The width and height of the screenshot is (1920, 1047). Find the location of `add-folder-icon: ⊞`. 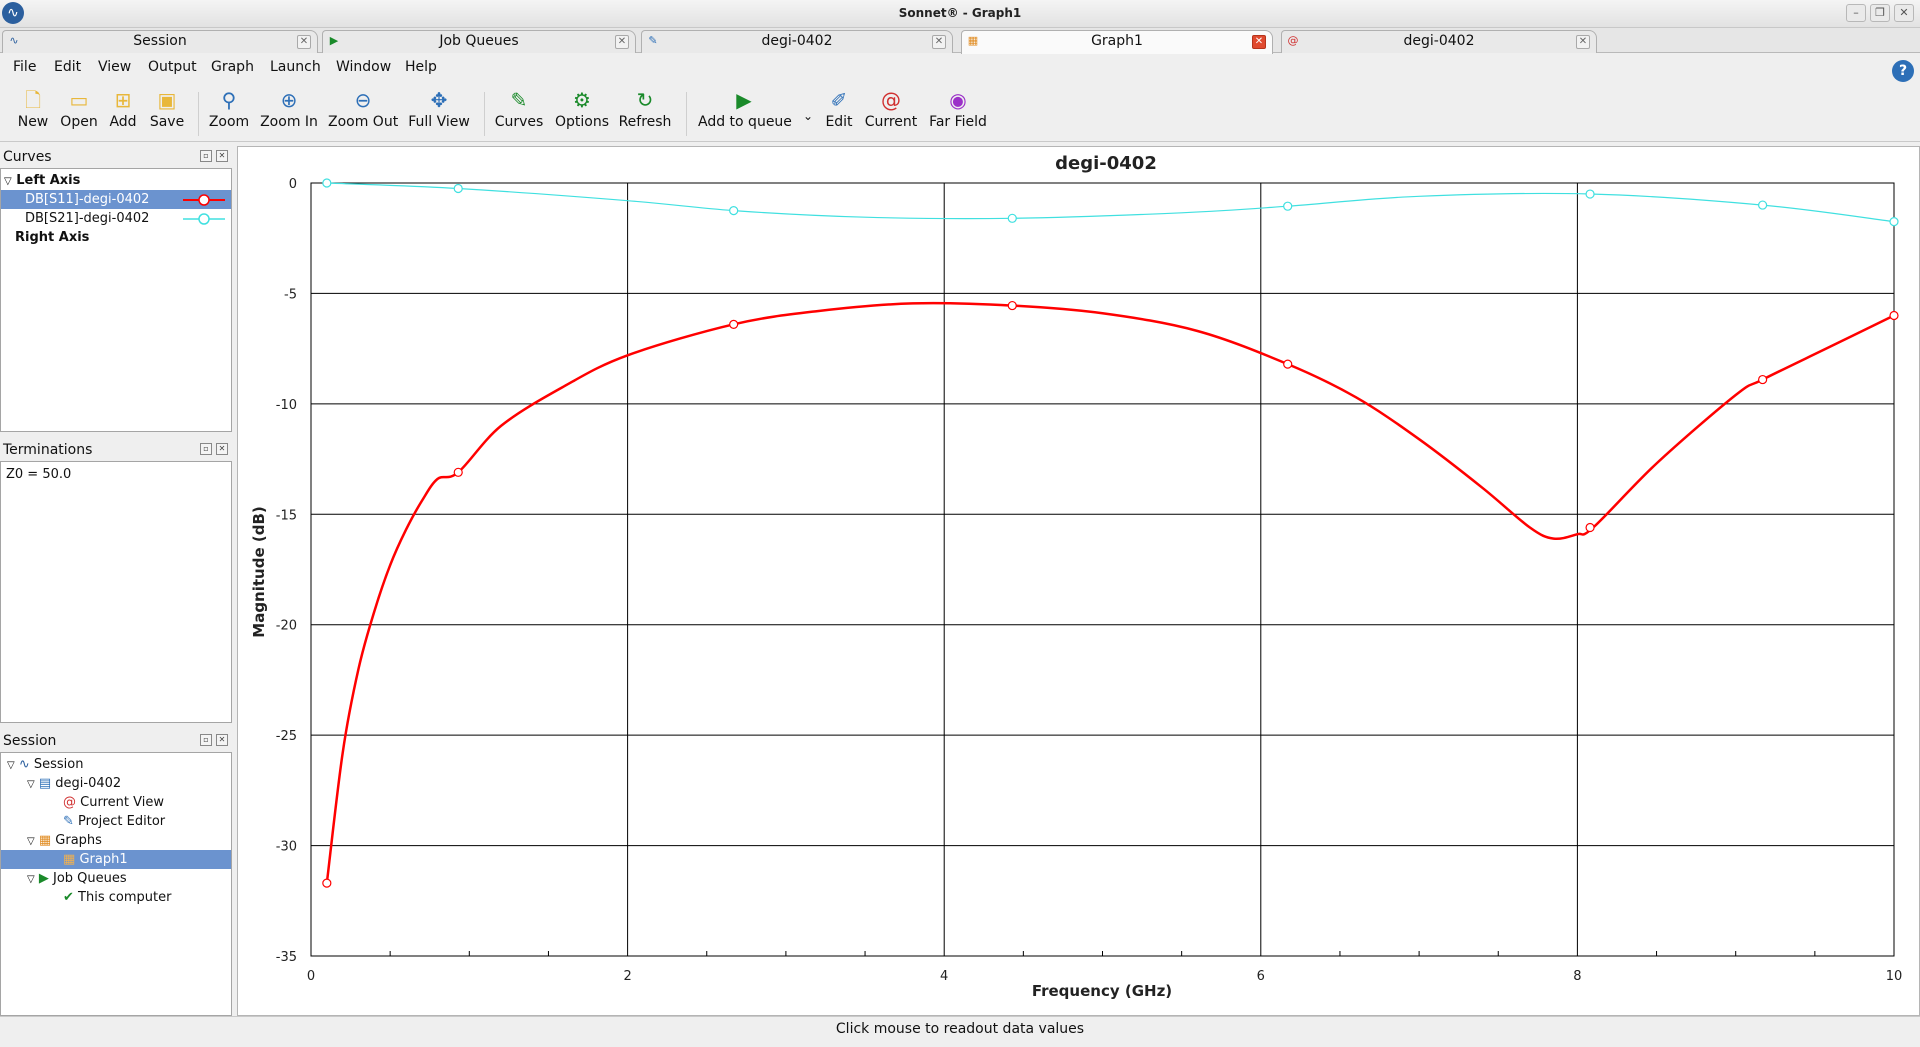

add-folder-icon: ⊞ is located at coordinates (123, 100).